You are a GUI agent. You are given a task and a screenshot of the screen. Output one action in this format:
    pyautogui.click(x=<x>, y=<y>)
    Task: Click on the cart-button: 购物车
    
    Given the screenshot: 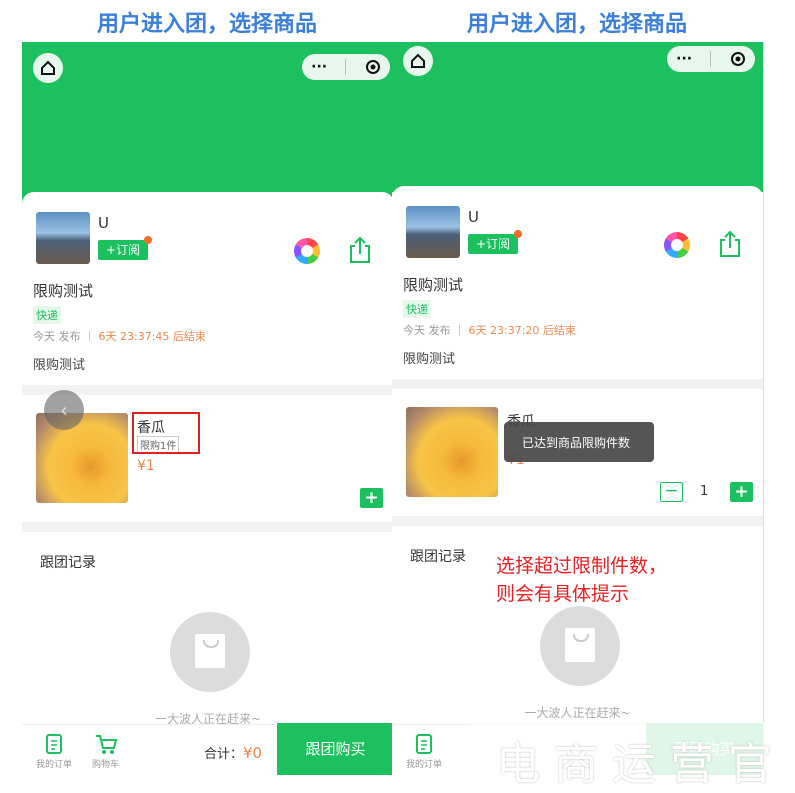 What is the action you would take?
    pyautogui.click(x=105, y=751)
    